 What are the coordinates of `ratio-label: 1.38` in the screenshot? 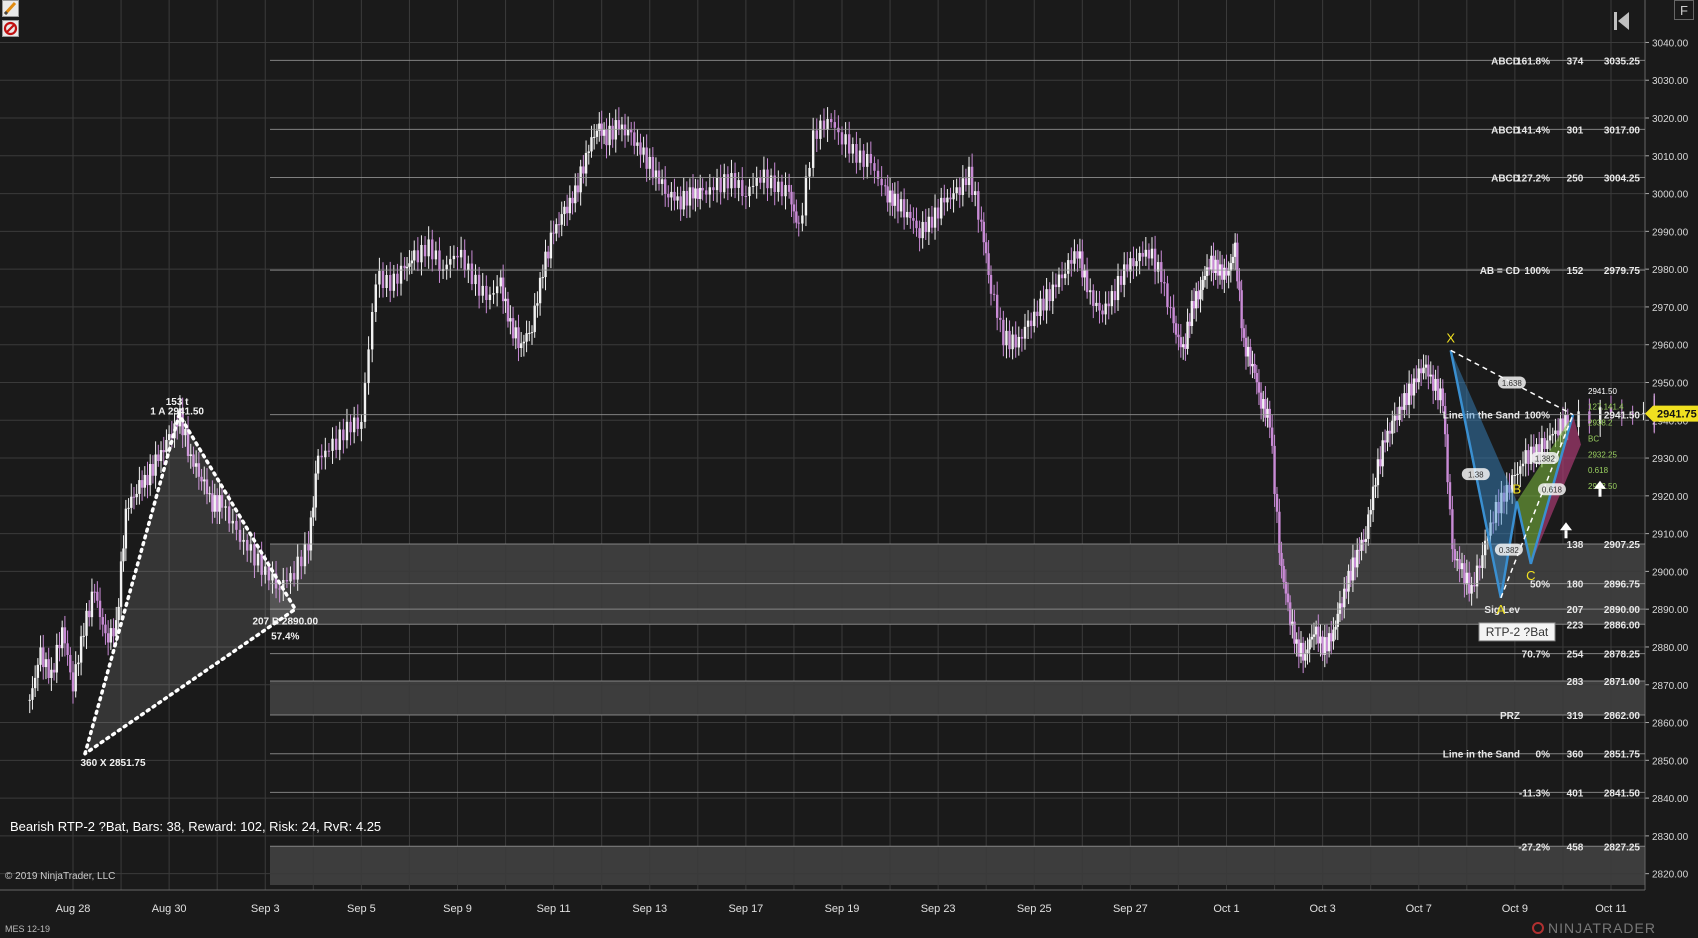 It's located at (1476, 475).